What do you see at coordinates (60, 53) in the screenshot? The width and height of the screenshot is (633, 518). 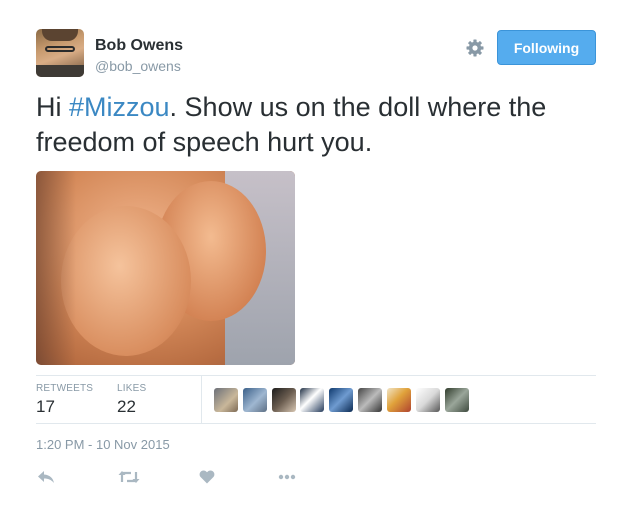 I see `author-avatar` at bounding box center [60, 53].